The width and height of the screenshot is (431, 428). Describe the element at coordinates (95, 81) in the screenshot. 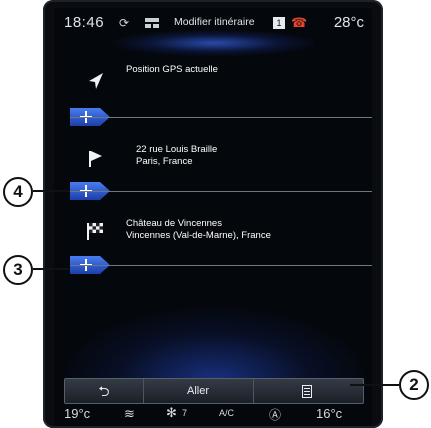

I see `arrow-gps-icon` at that location.